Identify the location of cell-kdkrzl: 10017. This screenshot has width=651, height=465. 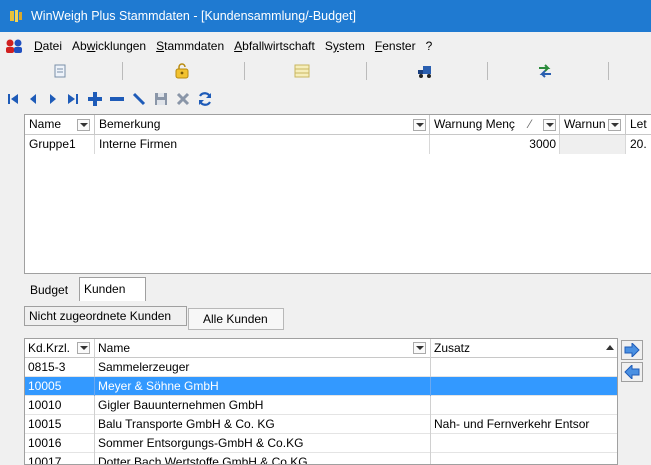
(60, 458).